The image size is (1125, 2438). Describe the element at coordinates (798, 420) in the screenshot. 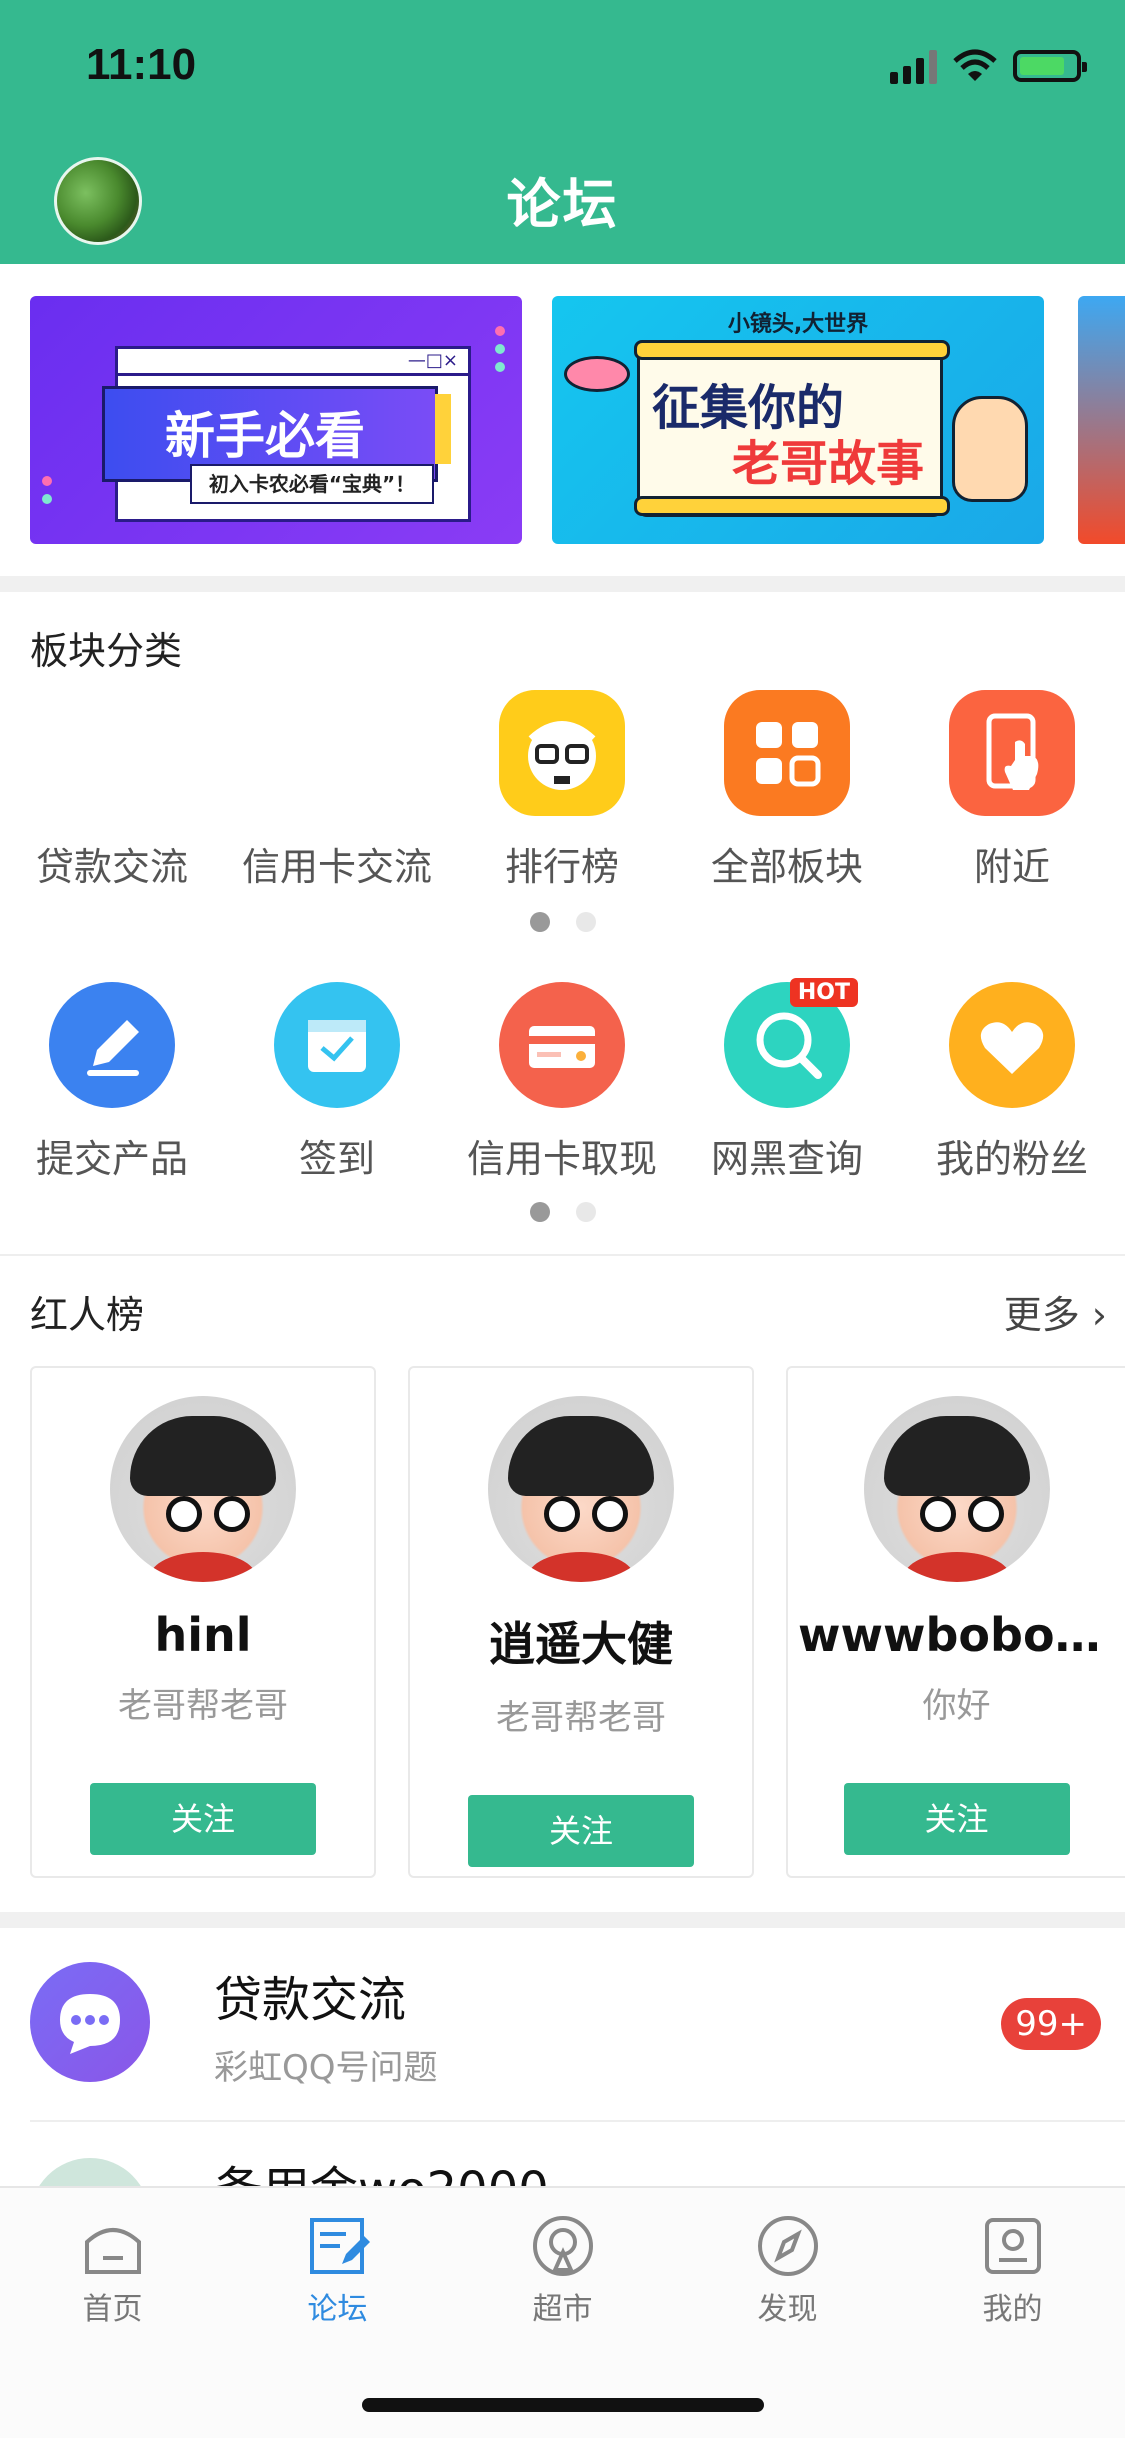

I see `banner-story-collection: 小镜头,大世界 征集你的 老哥故事` at that location.